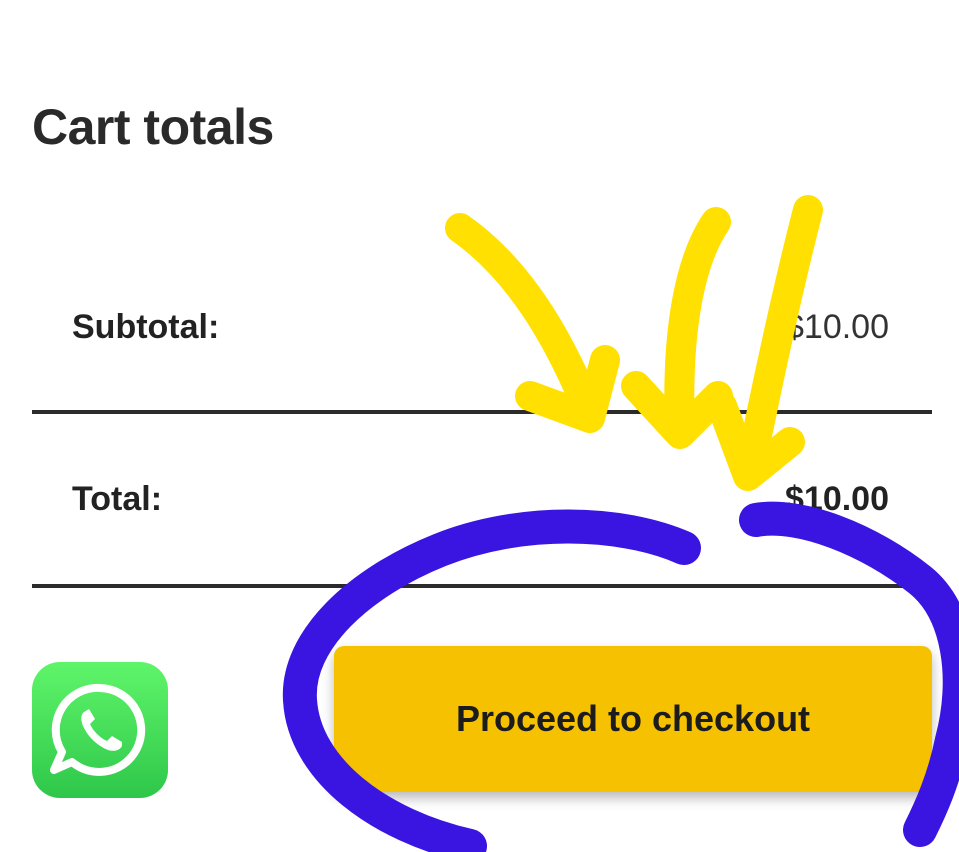 The width and height of the screenshot is (959, 852). What do you see at coordinates (756, 441) in the screenshot?
I see `yellow-arrow-3-head` at bounding box center [756, 441].